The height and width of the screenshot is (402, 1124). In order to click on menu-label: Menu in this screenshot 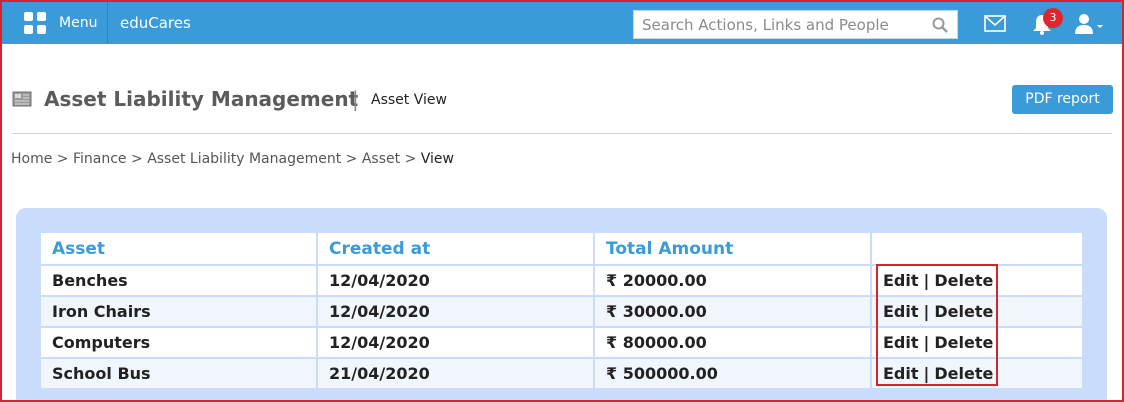, I will do `click(78, 23)`.